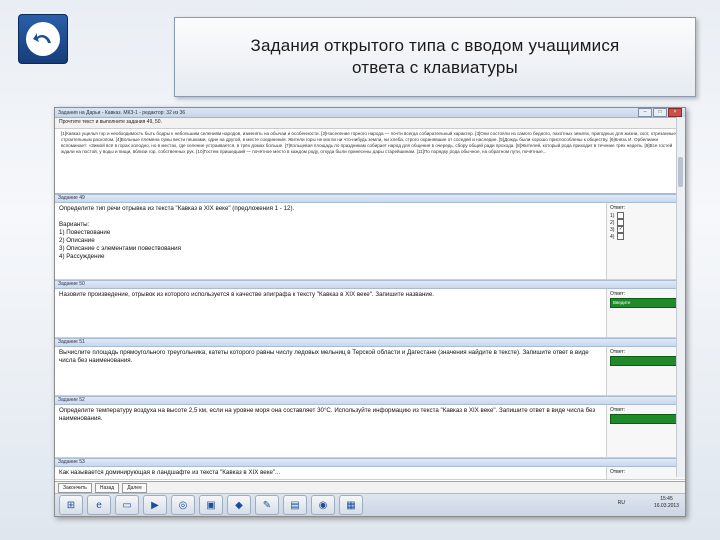  What do you see at coordinates (646, 241) in the screenshot?
I see `answer-panel: Ответ: 1) 2) 3) ✓ 4)` at bounding box center [646, 241].